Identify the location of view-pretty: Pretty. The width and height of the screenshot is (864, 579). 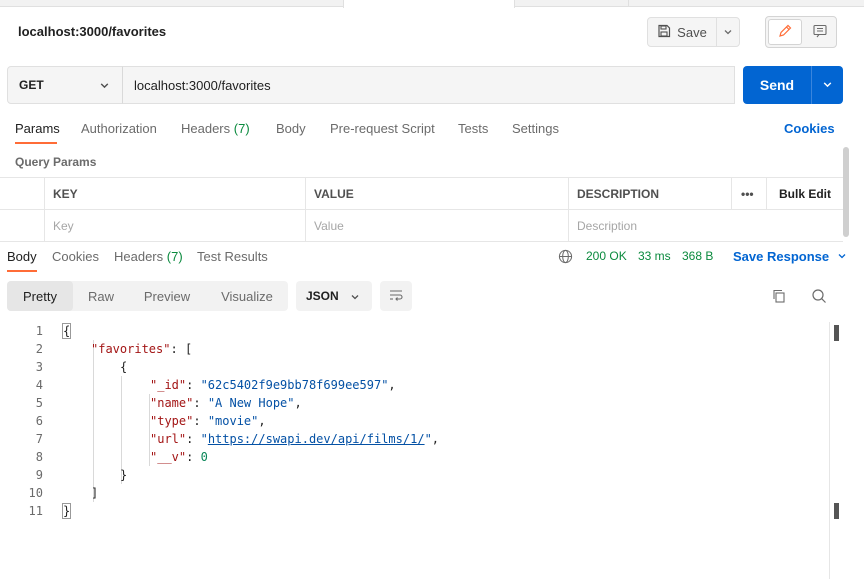
(40, 296).